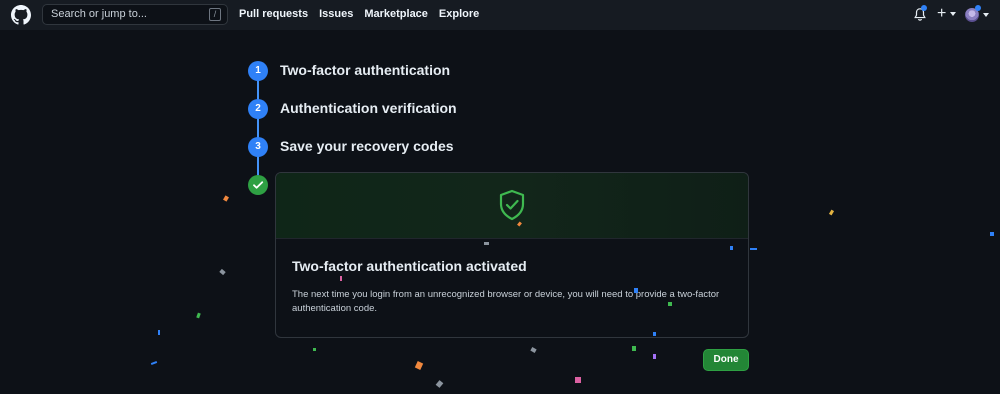  I want to click on search-input: Search or jump to... /, so click(135, 14).